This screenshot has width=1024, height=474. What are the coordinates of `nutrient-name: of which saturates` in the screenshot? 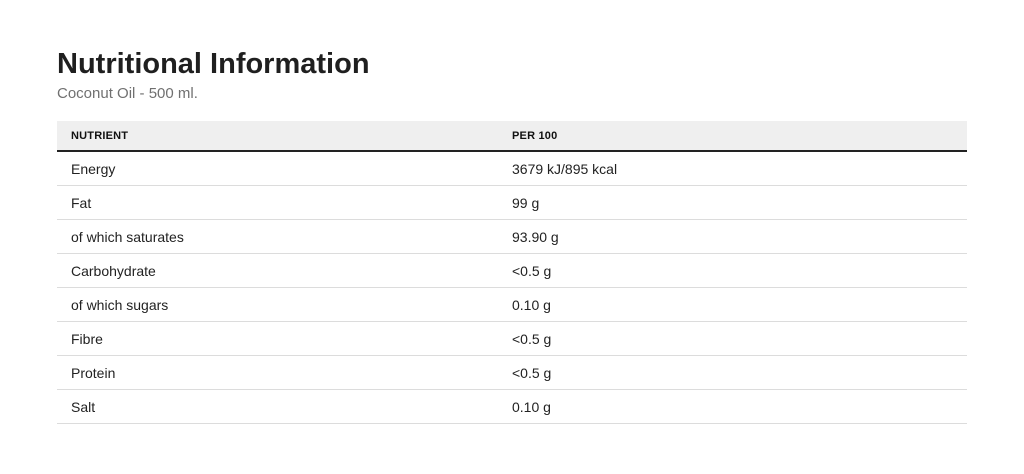 It's located at (127, 236).